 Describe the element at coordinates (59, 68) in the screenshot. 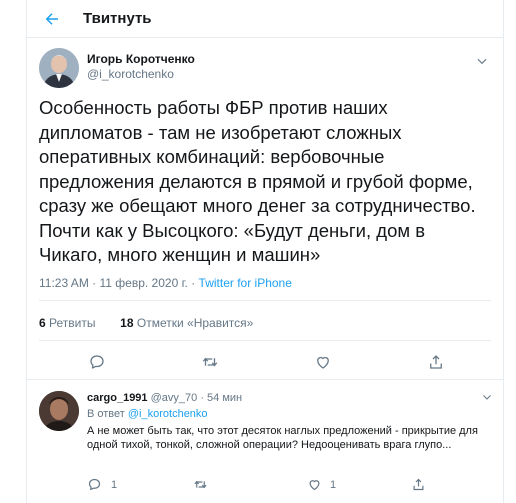

I see `author-avatar` at that location.